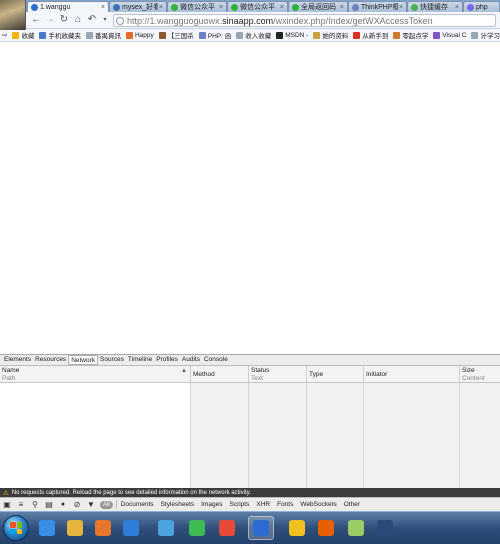  Describe the element at coordinates (92, 20) in the screenshot. I see `undo-icon: ↶` at that location.